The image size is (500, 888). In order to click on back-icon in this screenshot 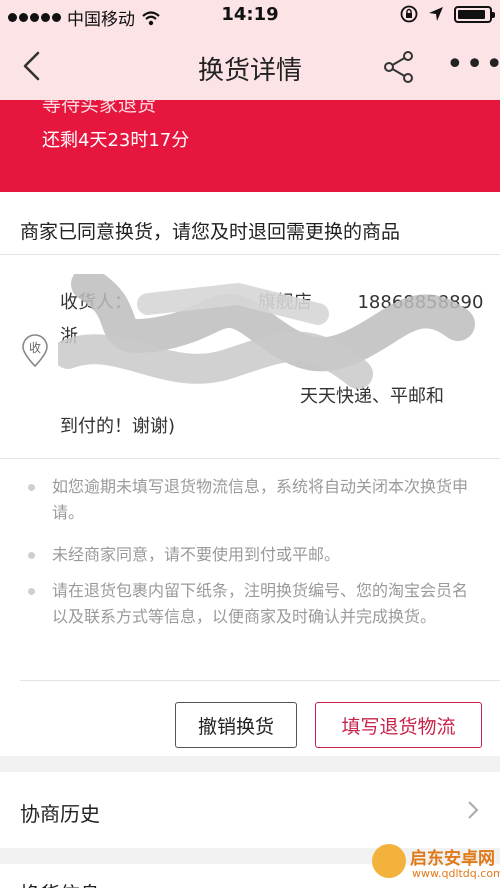, I will do `click(34, 66)`.